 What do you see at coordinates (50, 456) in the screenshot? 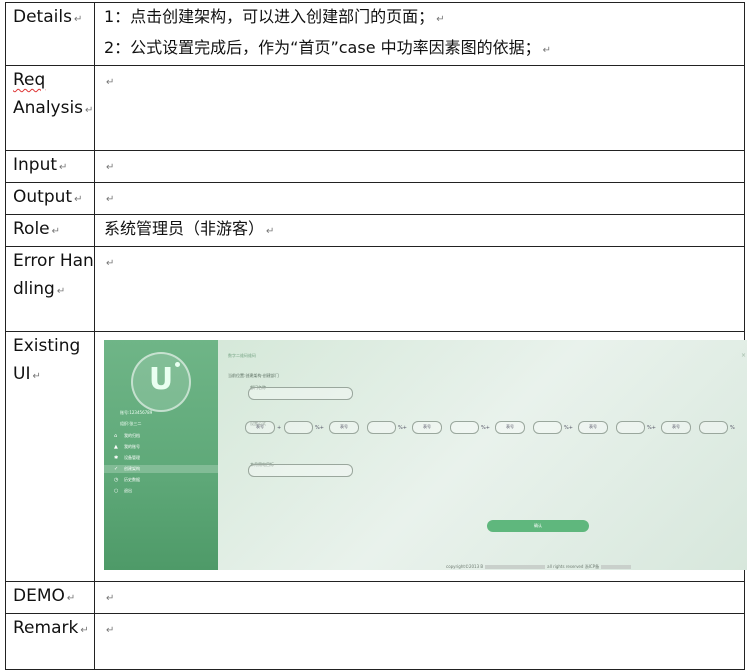
I see `existing-label-cell: Existing UI ↵` at bounding box center [50, 456].